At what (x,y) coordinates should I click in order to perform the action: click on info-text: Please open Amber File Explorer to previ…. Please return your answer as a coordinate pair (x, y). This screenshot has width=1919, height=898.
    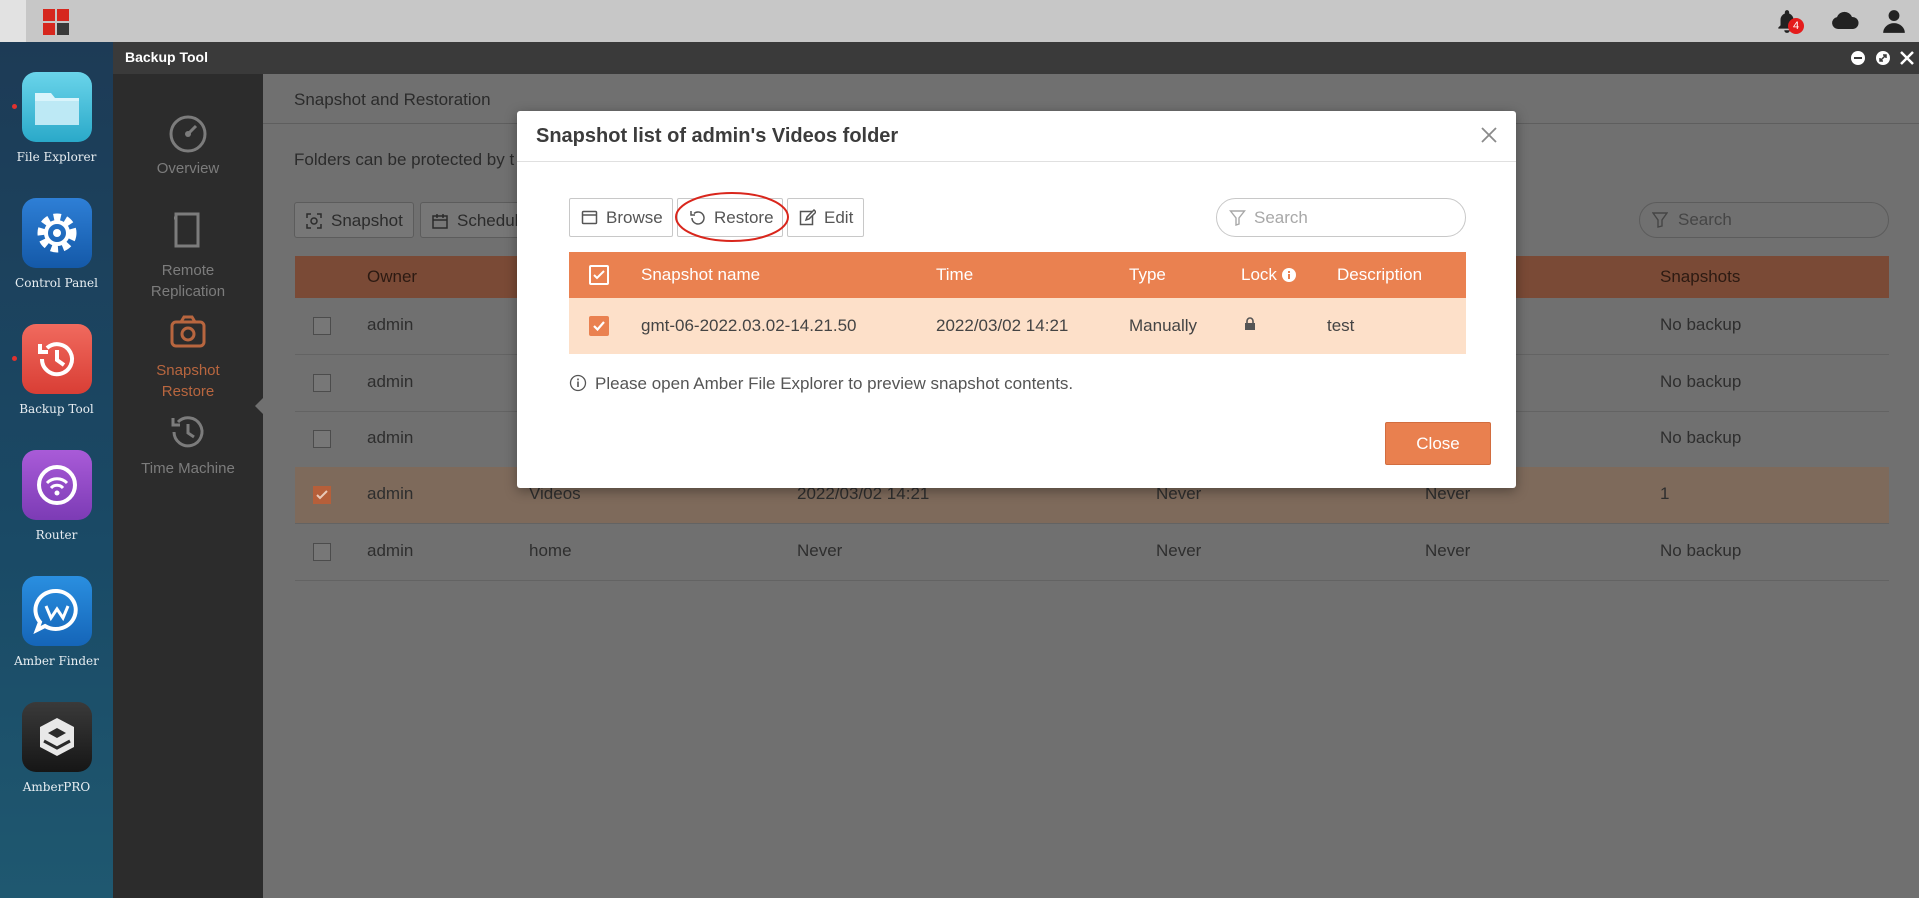
    Looking at the image, I should click on (834, 383).